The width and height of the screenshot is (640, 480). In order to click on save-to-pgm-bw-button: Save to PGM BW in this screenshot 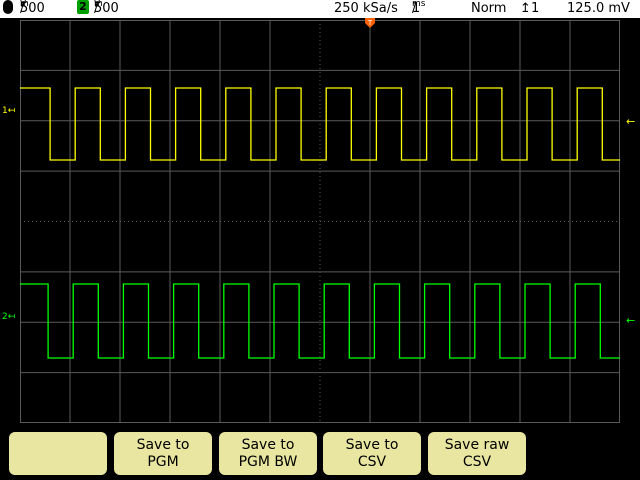, I will do `click(268, 453)`.